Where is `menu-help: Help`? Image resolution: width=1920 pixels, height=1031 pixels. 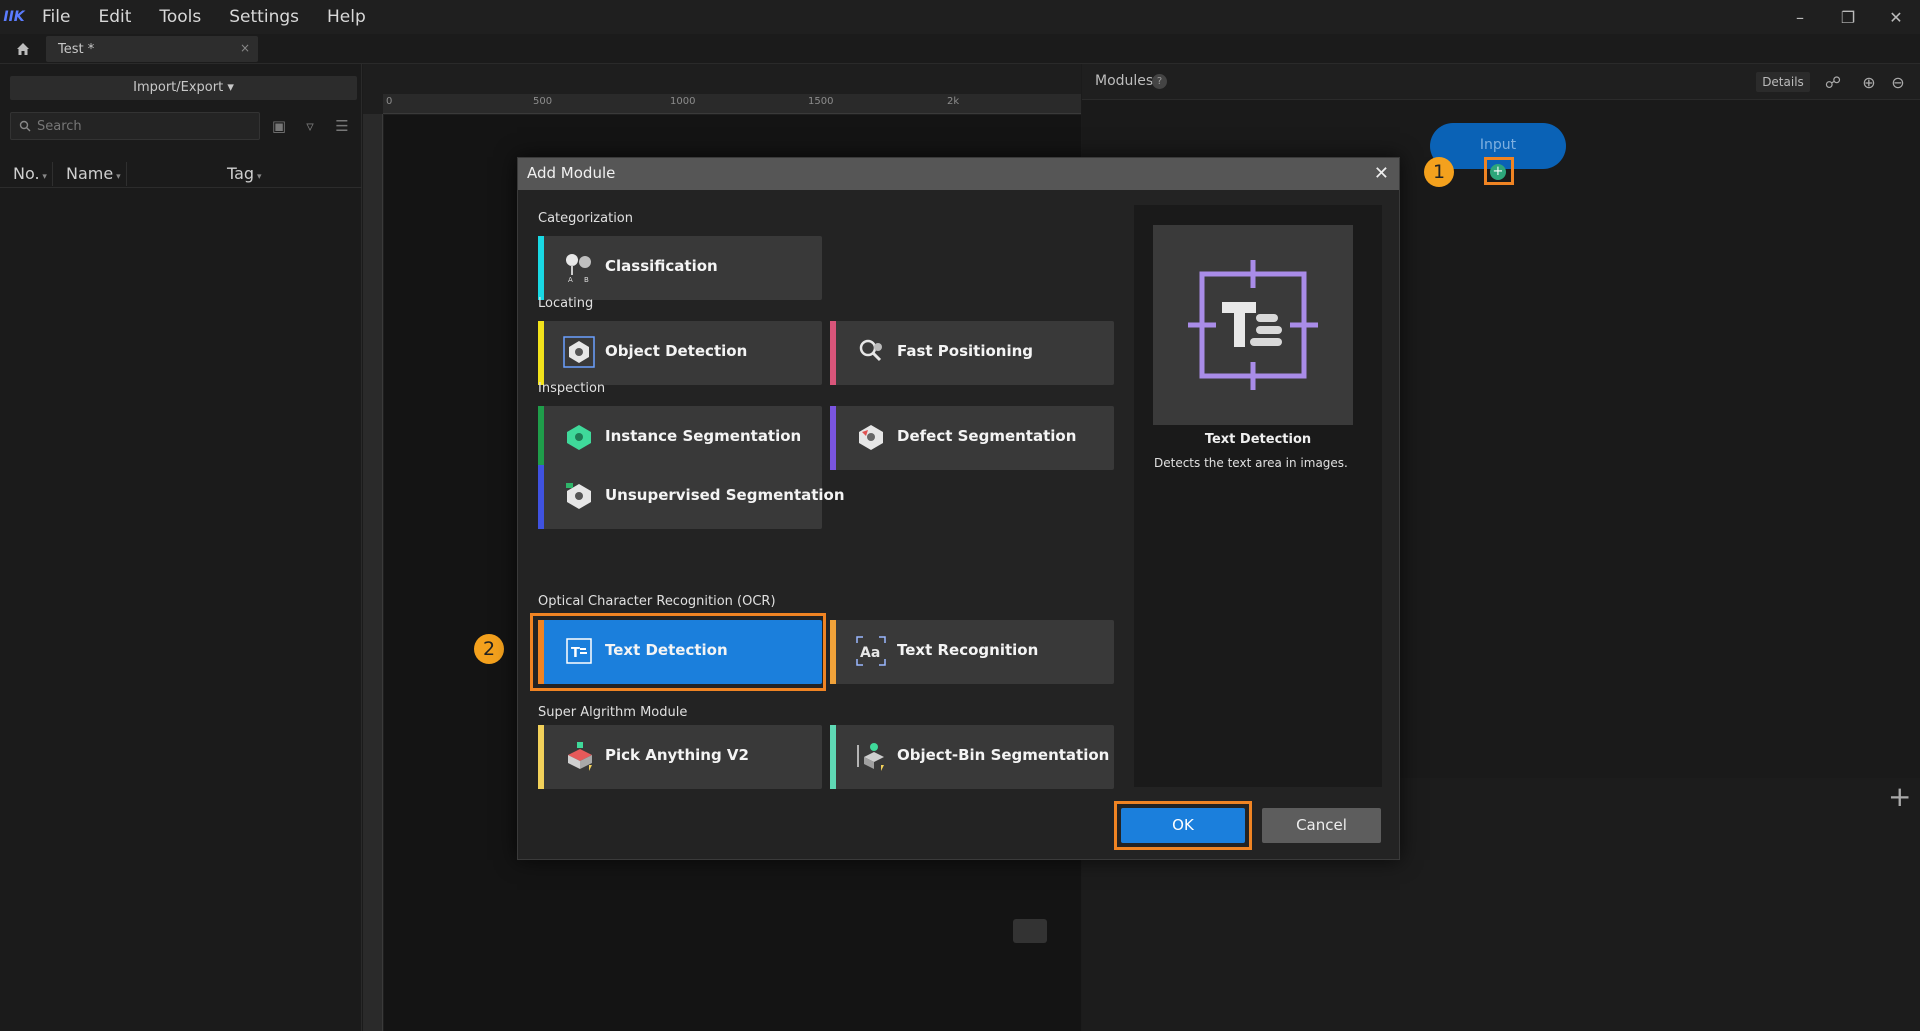
menu-help: Help is located at coordinates (346, 17).